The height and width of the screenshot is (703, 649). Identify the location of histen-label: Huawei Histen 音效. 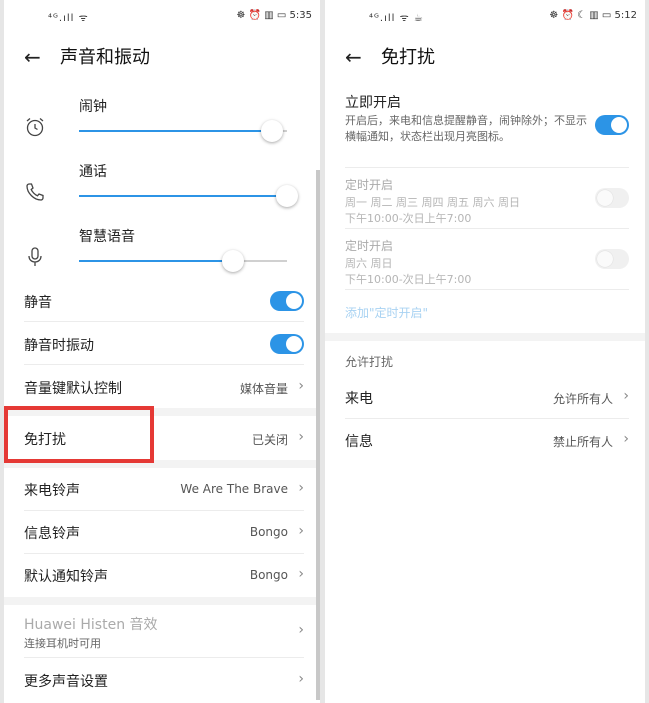
(91, 625).